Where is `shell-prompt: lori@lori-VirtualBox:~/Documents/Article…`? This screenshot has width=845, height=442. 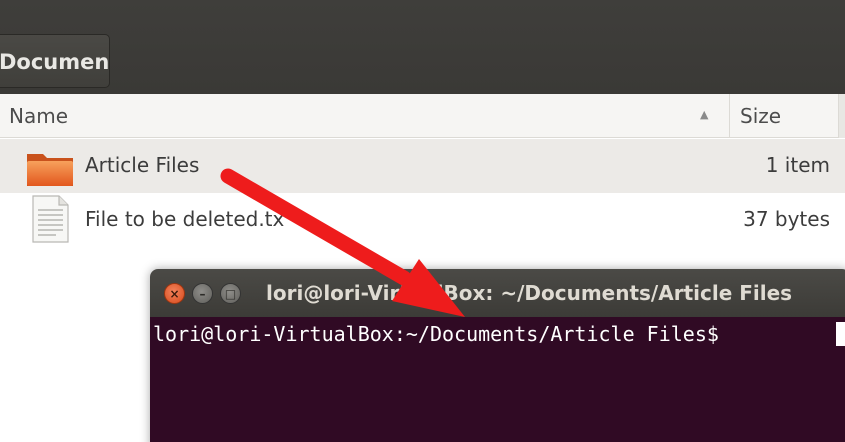
shell-prompt: lori@lori-VirtualBox:~/Documents/Article… is located at coordinates (442, 334).